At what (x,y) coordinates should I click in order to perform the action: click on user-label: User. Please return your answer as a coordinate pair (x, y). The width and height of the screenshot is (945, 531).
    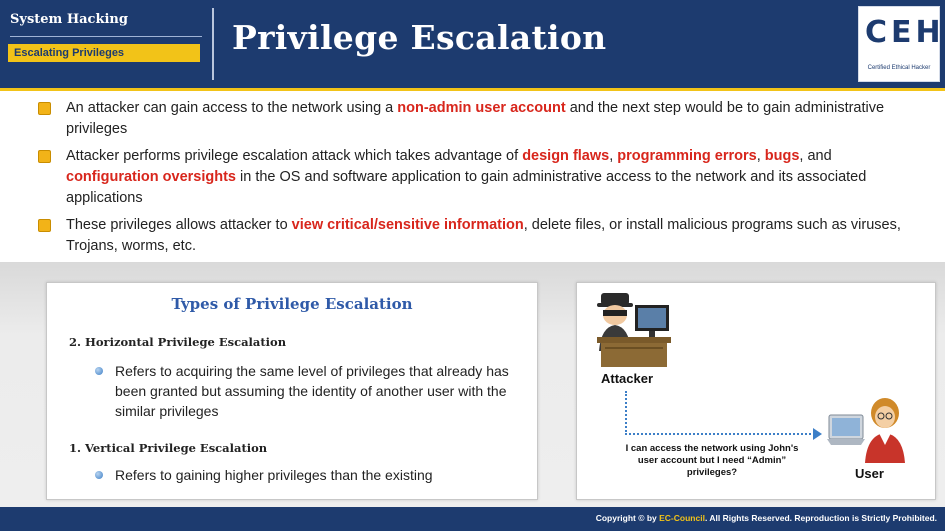
    Looking at the image, I should click on (869, 473).